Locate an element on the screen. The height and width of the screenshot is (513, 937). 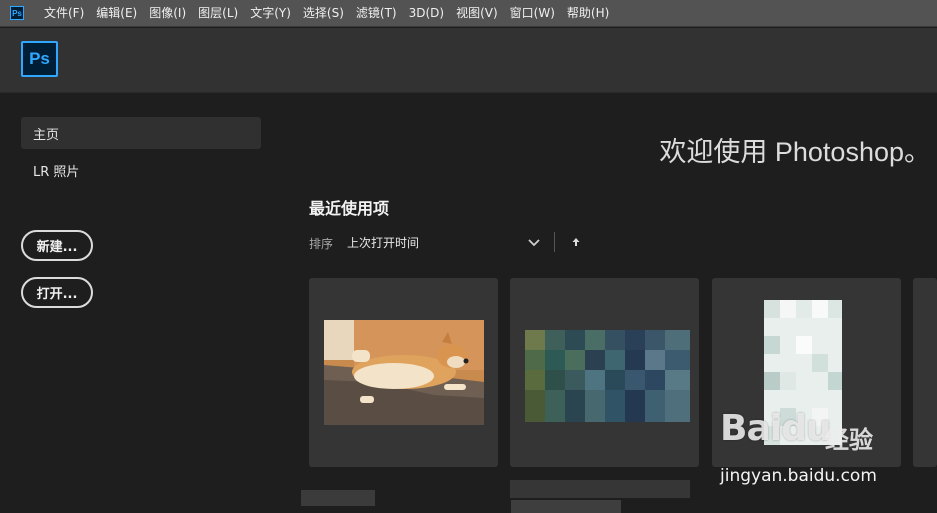
home-header: Ps is located at coordinates (468, 60).